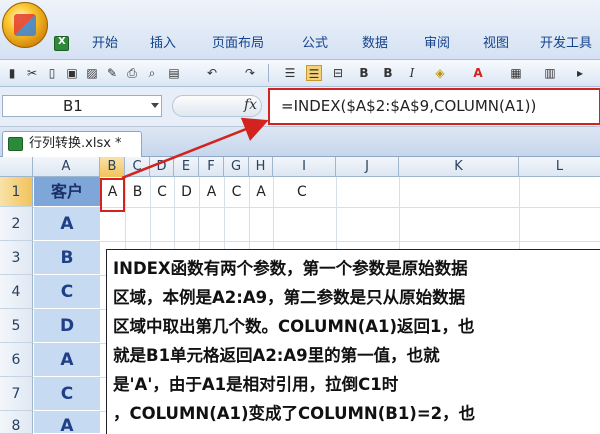  I want to click on note-line: ，COLUMN(A1)变成了COLUMN(B1)=2，也, so click(294, 413).